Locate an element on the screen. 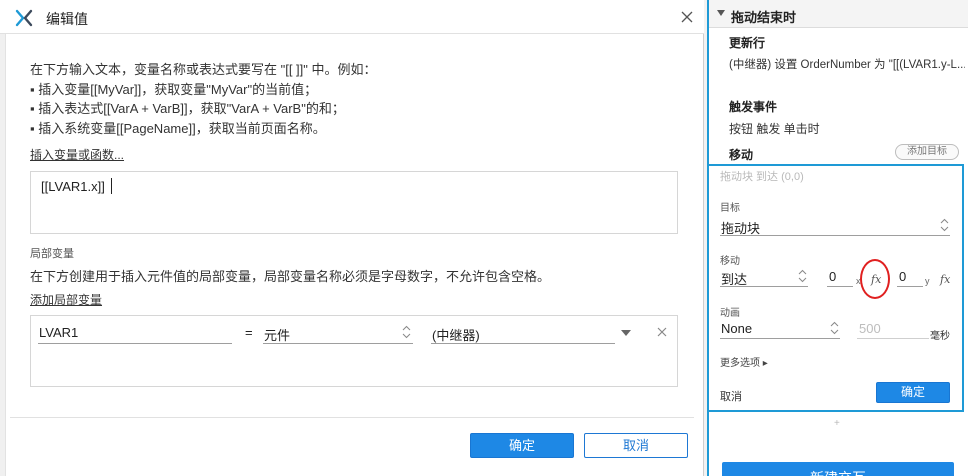 This screenshot has width=968, height=476. local-variables-heading: 局部变量 is located at coordinates (52, 254).